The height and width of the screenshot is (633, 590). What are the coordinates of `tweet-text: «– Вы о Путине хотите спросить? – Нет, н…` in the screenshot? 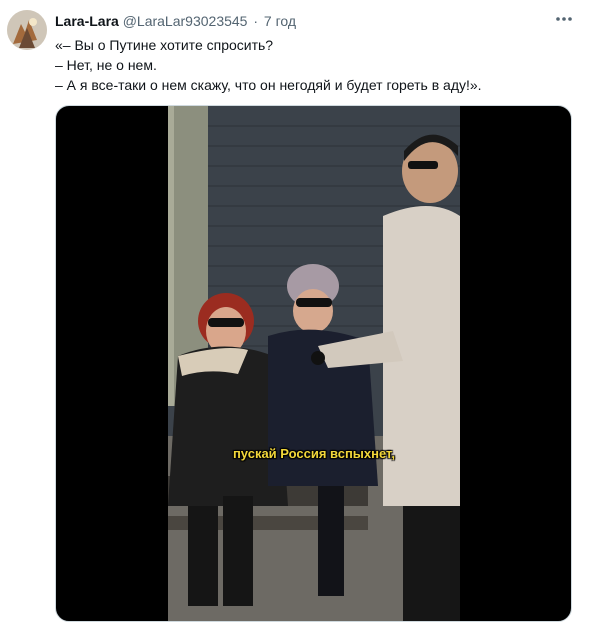 It's located at (315, 65).